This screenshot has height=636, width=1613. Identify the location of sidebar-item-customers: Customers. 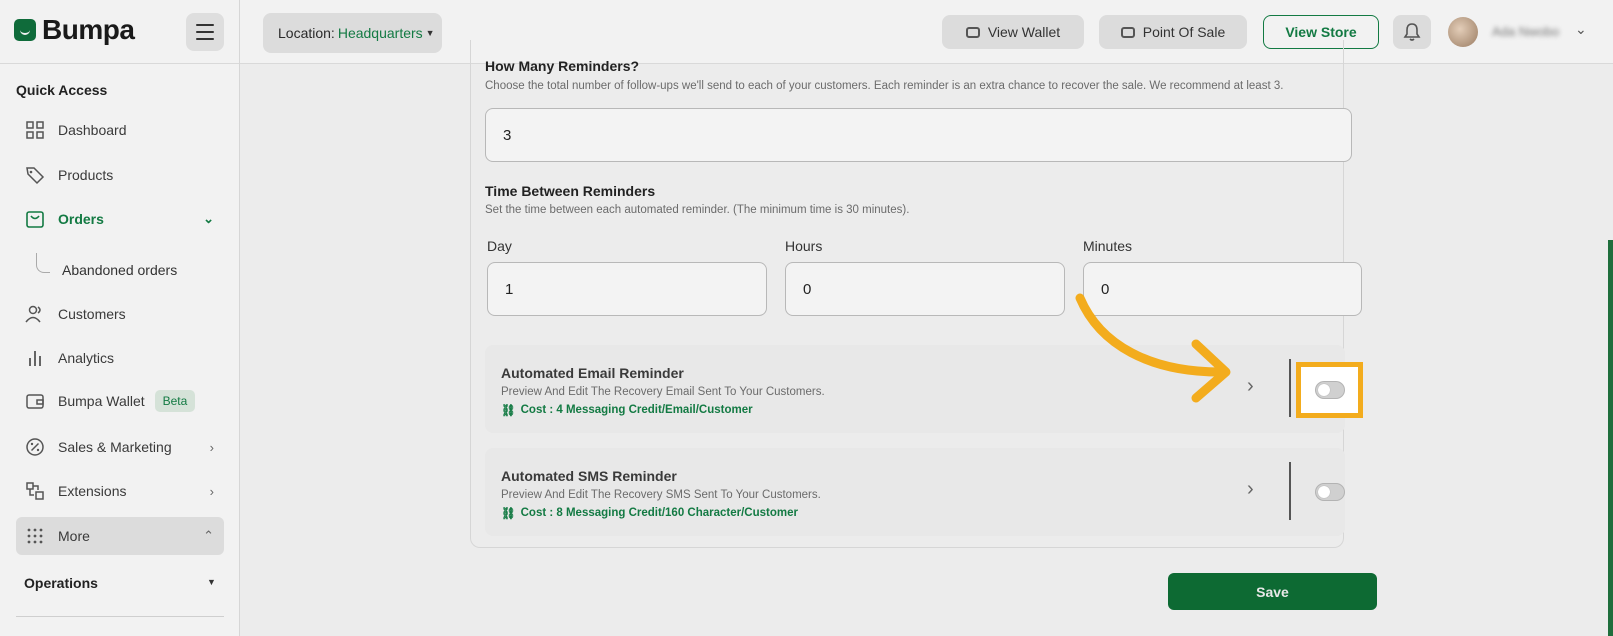
(120, 314).